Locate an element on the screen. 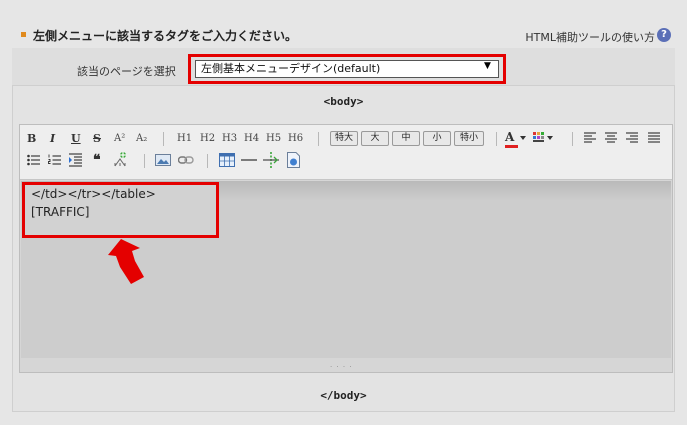  align-right-icon is located at coordinates (632, 137).